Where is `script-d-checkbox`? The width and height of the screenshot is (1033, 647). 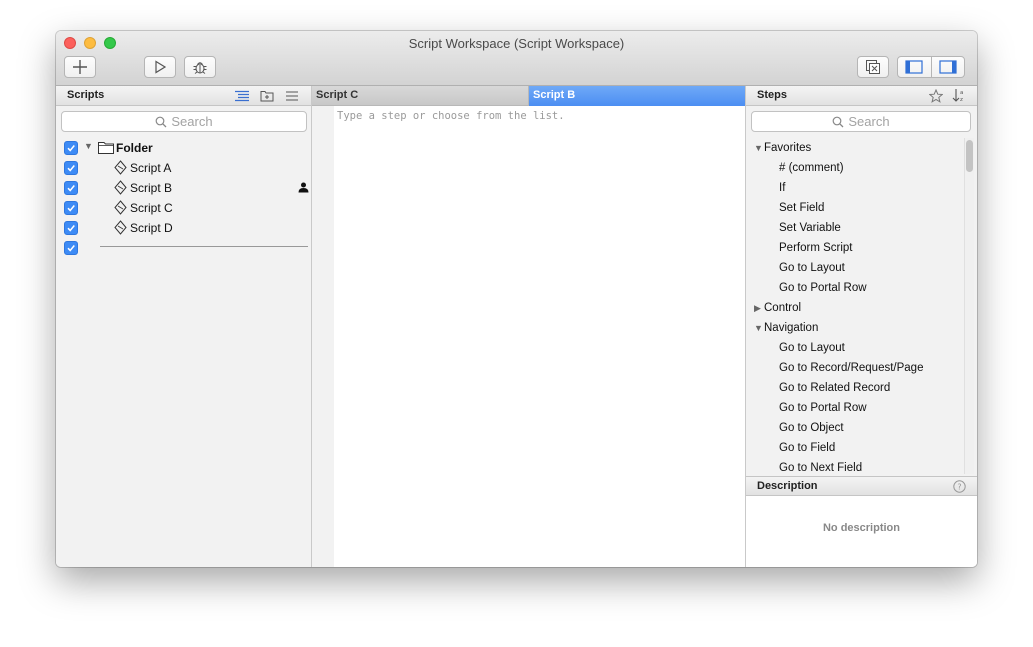
script-d-checkbox is located at coordinates (71, 228).